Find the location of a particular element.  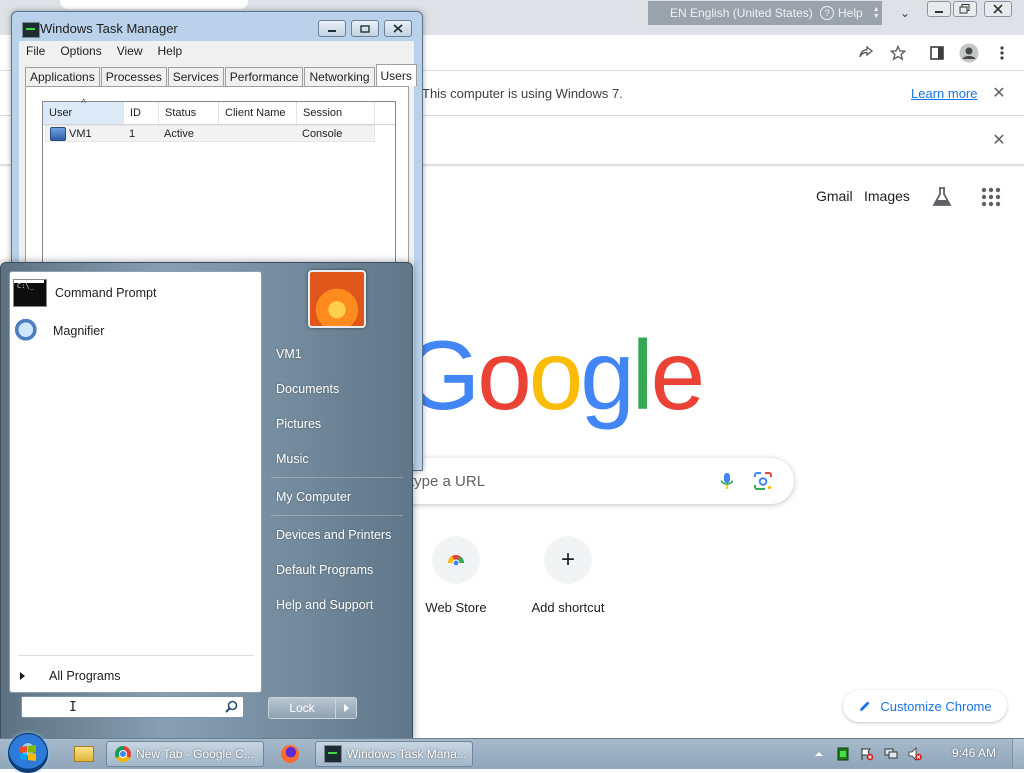

task-manager-title: Windows Task Manager is located at coordinates (109, 28).